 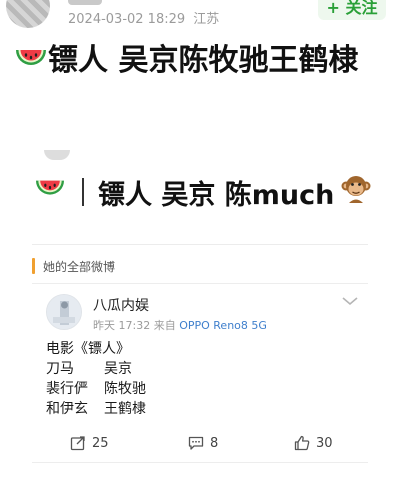 I want to click on repost-icon, so click(x=77, y=443).